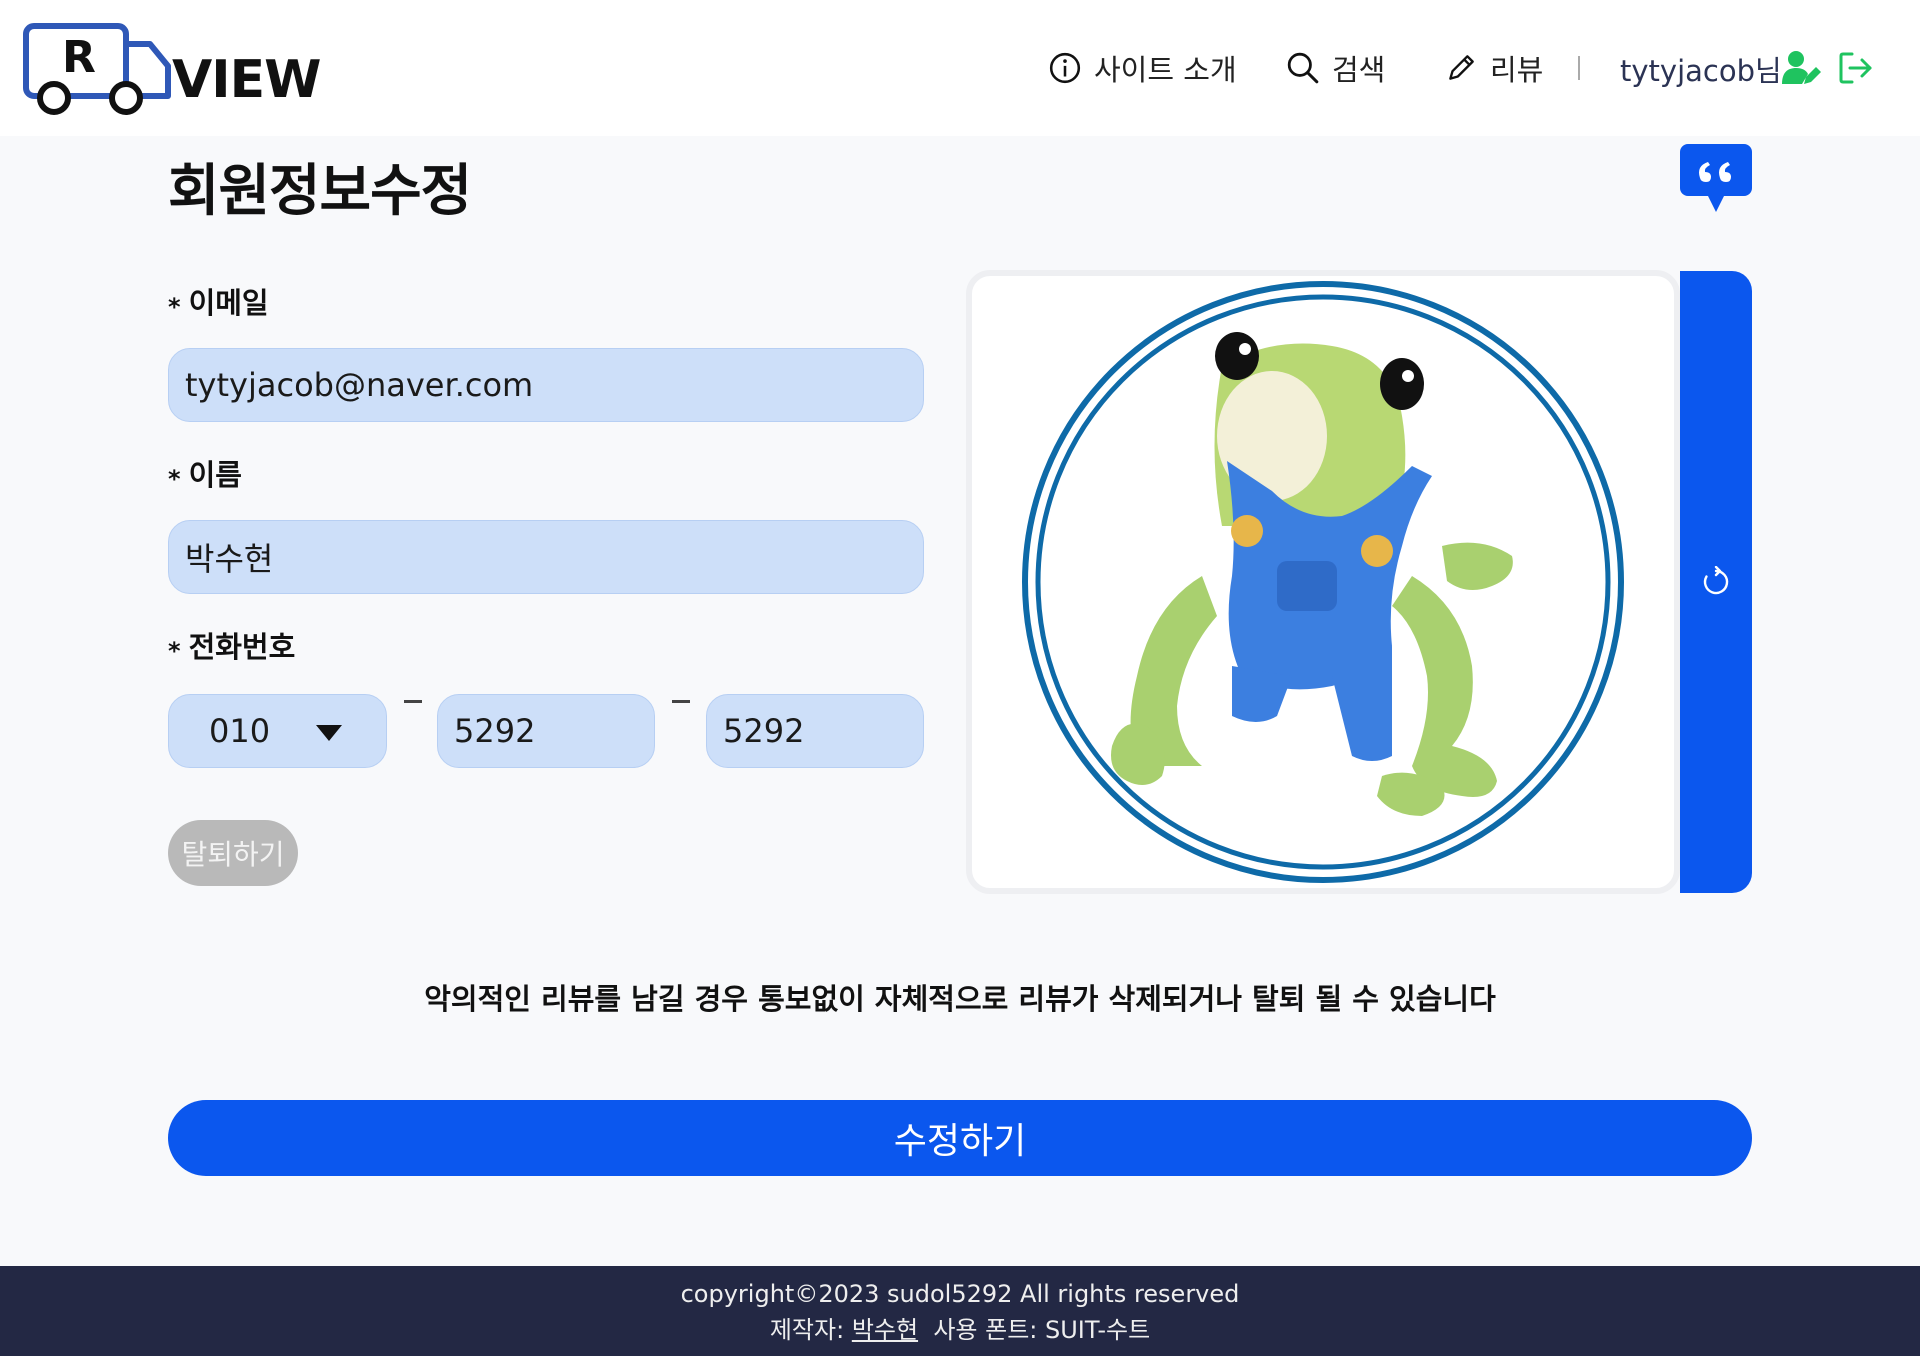 This screenshot has height=1356, width=1920. What do you see at coordinates (240, 731) in the screenshot?
I see `phone-prefix-value: 010` at bounding box center [240, 731].